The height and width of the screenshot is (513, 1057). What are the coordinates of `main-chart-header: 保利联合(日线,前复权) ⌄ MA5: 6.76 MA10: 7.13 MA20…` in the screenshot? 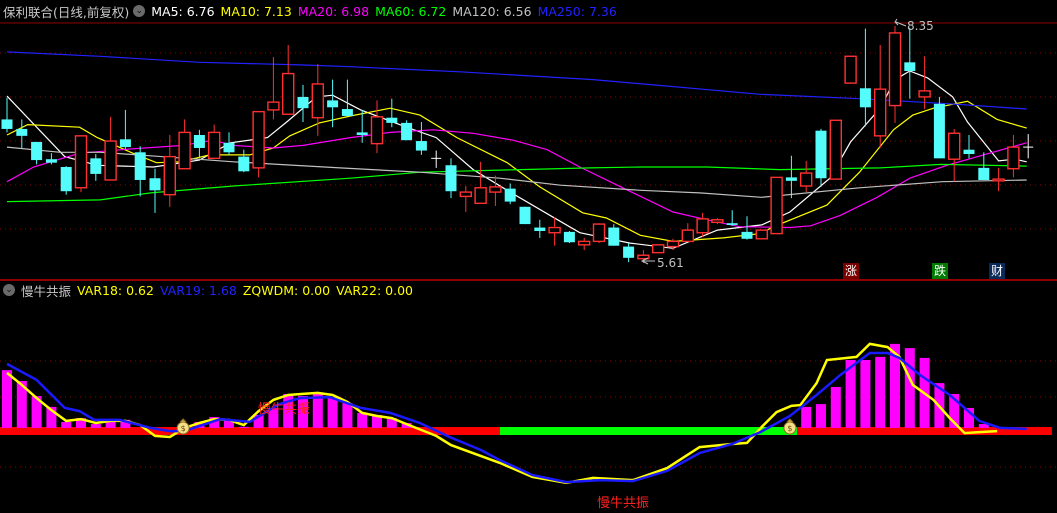 It's located at (311, 11).